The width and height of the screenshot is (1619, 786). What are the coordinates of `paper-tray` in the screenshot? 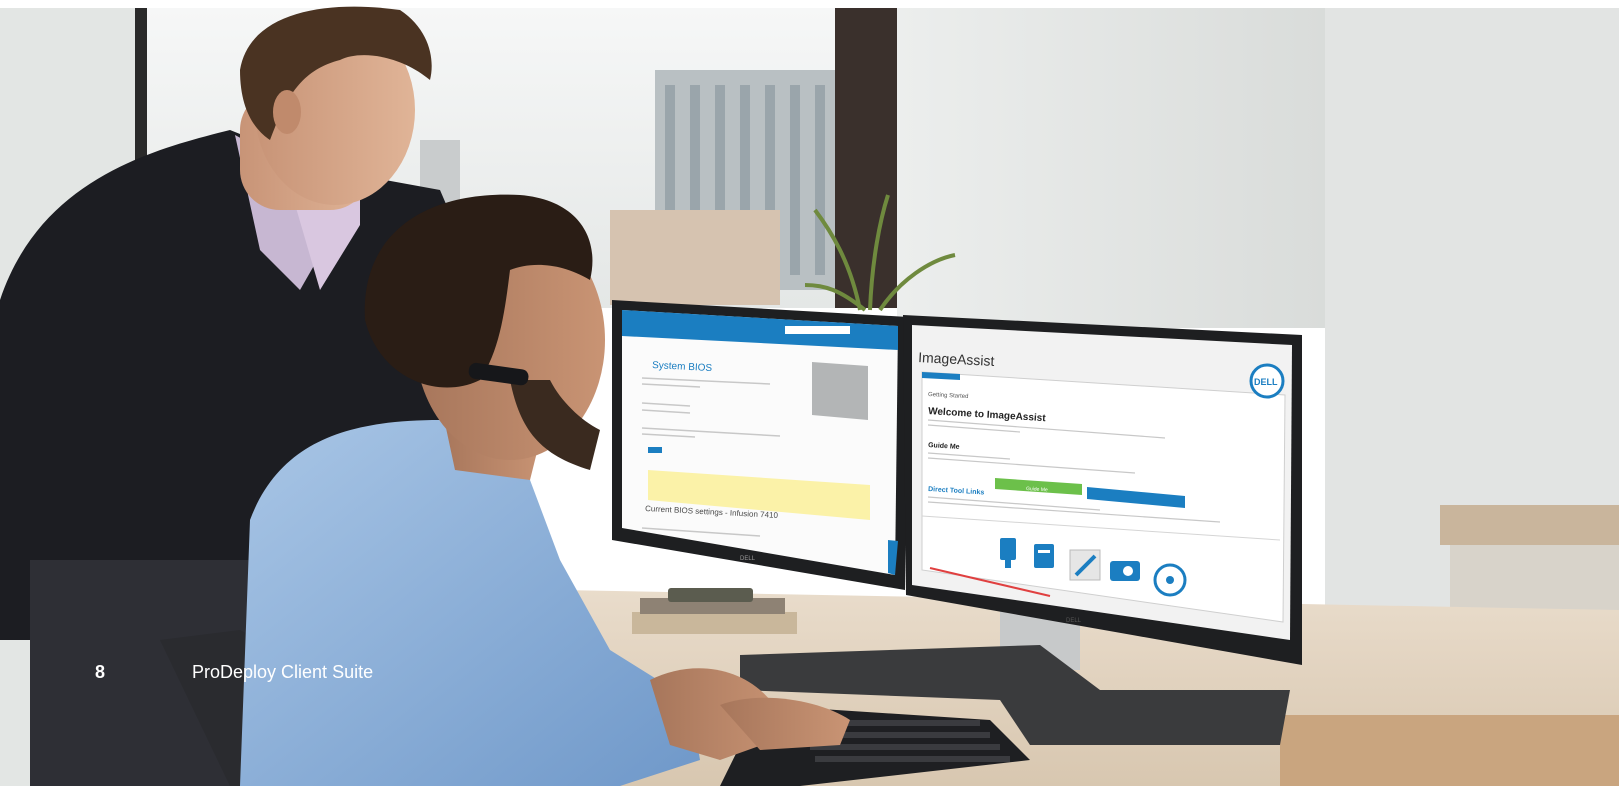 It's located at (1449, 750).